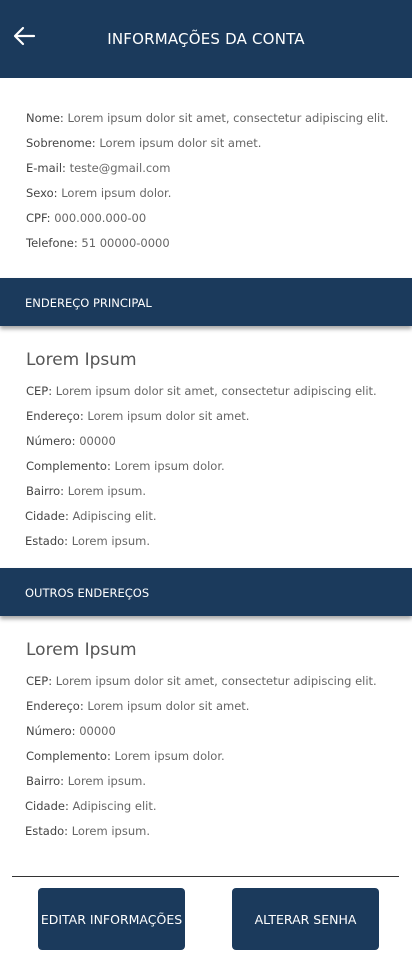 This screenshot has height=961, width=412. What do you see at coordinates (86, 218) in the screenshot?
I see `account-cpf-row: CPF: 000.000.000-00` at bounding box center [86, 218].